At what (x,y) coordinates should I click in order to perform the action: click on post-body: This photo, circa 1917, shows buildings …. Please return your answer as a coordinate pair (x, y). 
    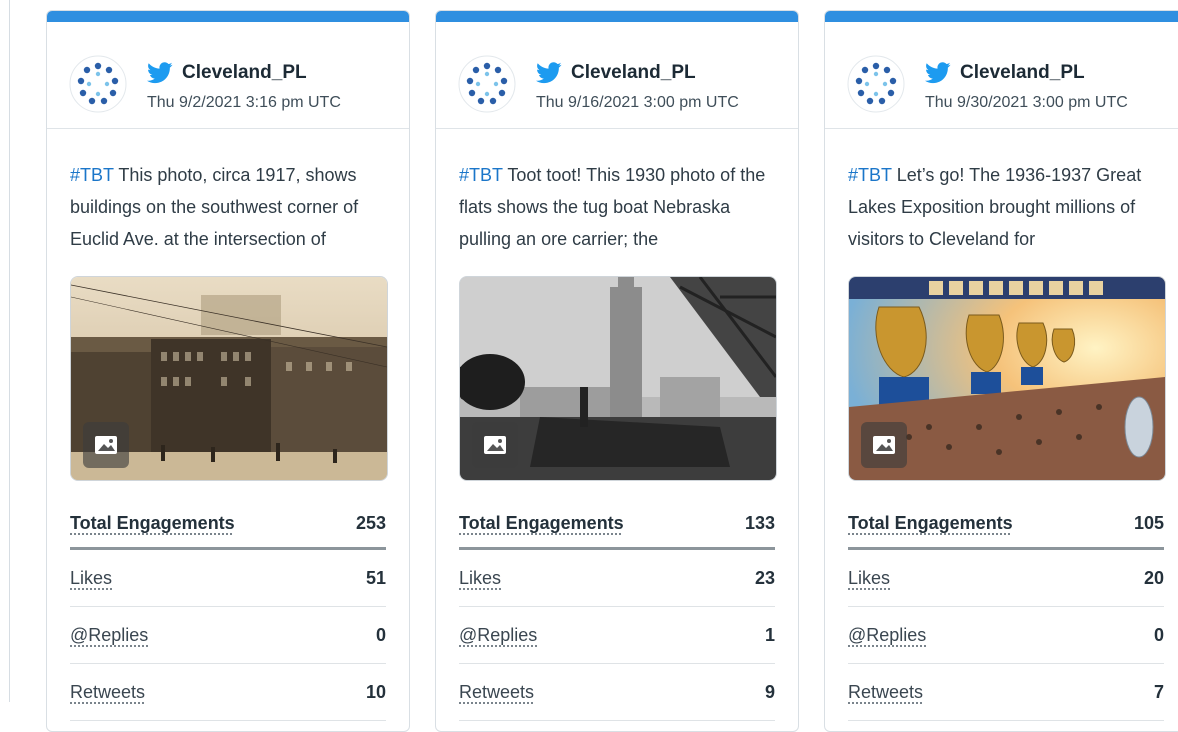
    Looking at the image, I should click on (214, 207).